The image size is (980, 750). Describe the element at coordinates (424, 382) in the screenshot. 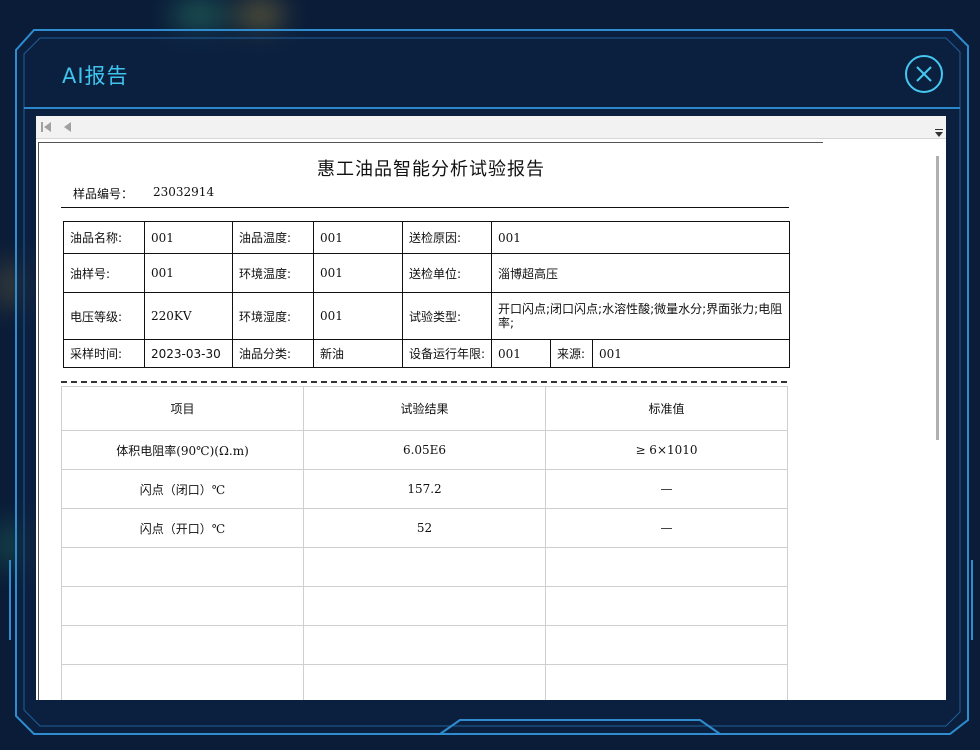

I see `dashed-divider` at that location.